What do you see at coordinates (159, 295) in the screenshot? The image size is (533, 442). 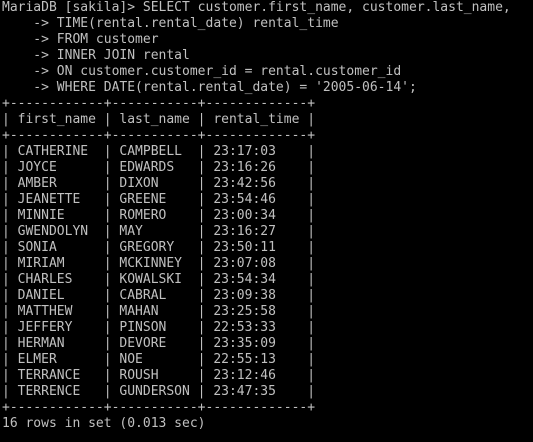 I see `table-row: | DANIEL | CABRAL | 23:09:38 |` at bounding box center [159, 295].